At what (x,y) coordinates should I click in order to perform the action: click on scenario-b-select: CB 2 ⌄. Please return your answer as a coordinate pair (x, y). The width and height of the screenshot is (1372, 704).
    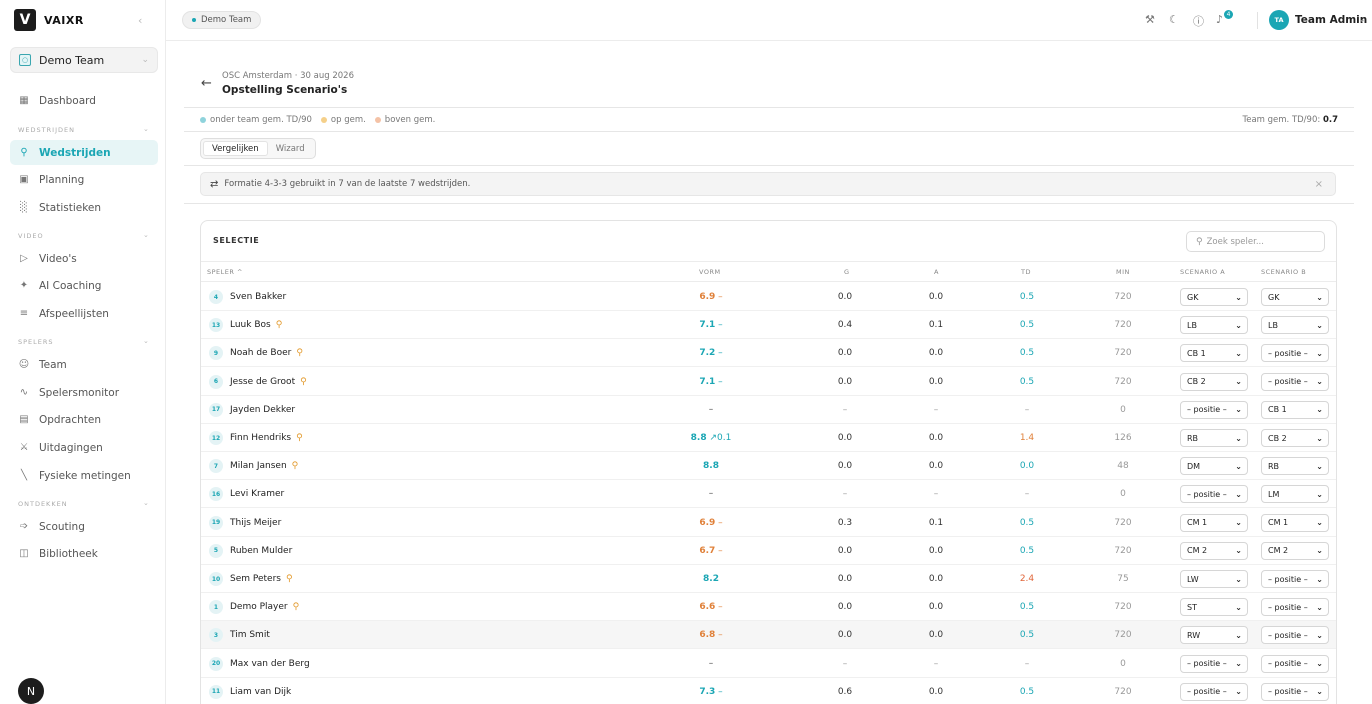
    Looking at the image, I should click on (1295, 438).